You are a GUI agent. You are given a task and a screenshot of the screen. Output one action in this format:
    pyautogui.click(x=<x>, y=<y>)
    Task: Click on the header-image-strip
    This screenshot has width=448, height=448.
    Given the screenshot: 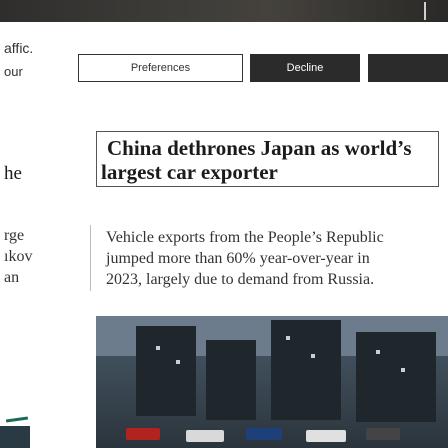 What is the action you would take?
    pyautogui.click(x=224, y=11)
    